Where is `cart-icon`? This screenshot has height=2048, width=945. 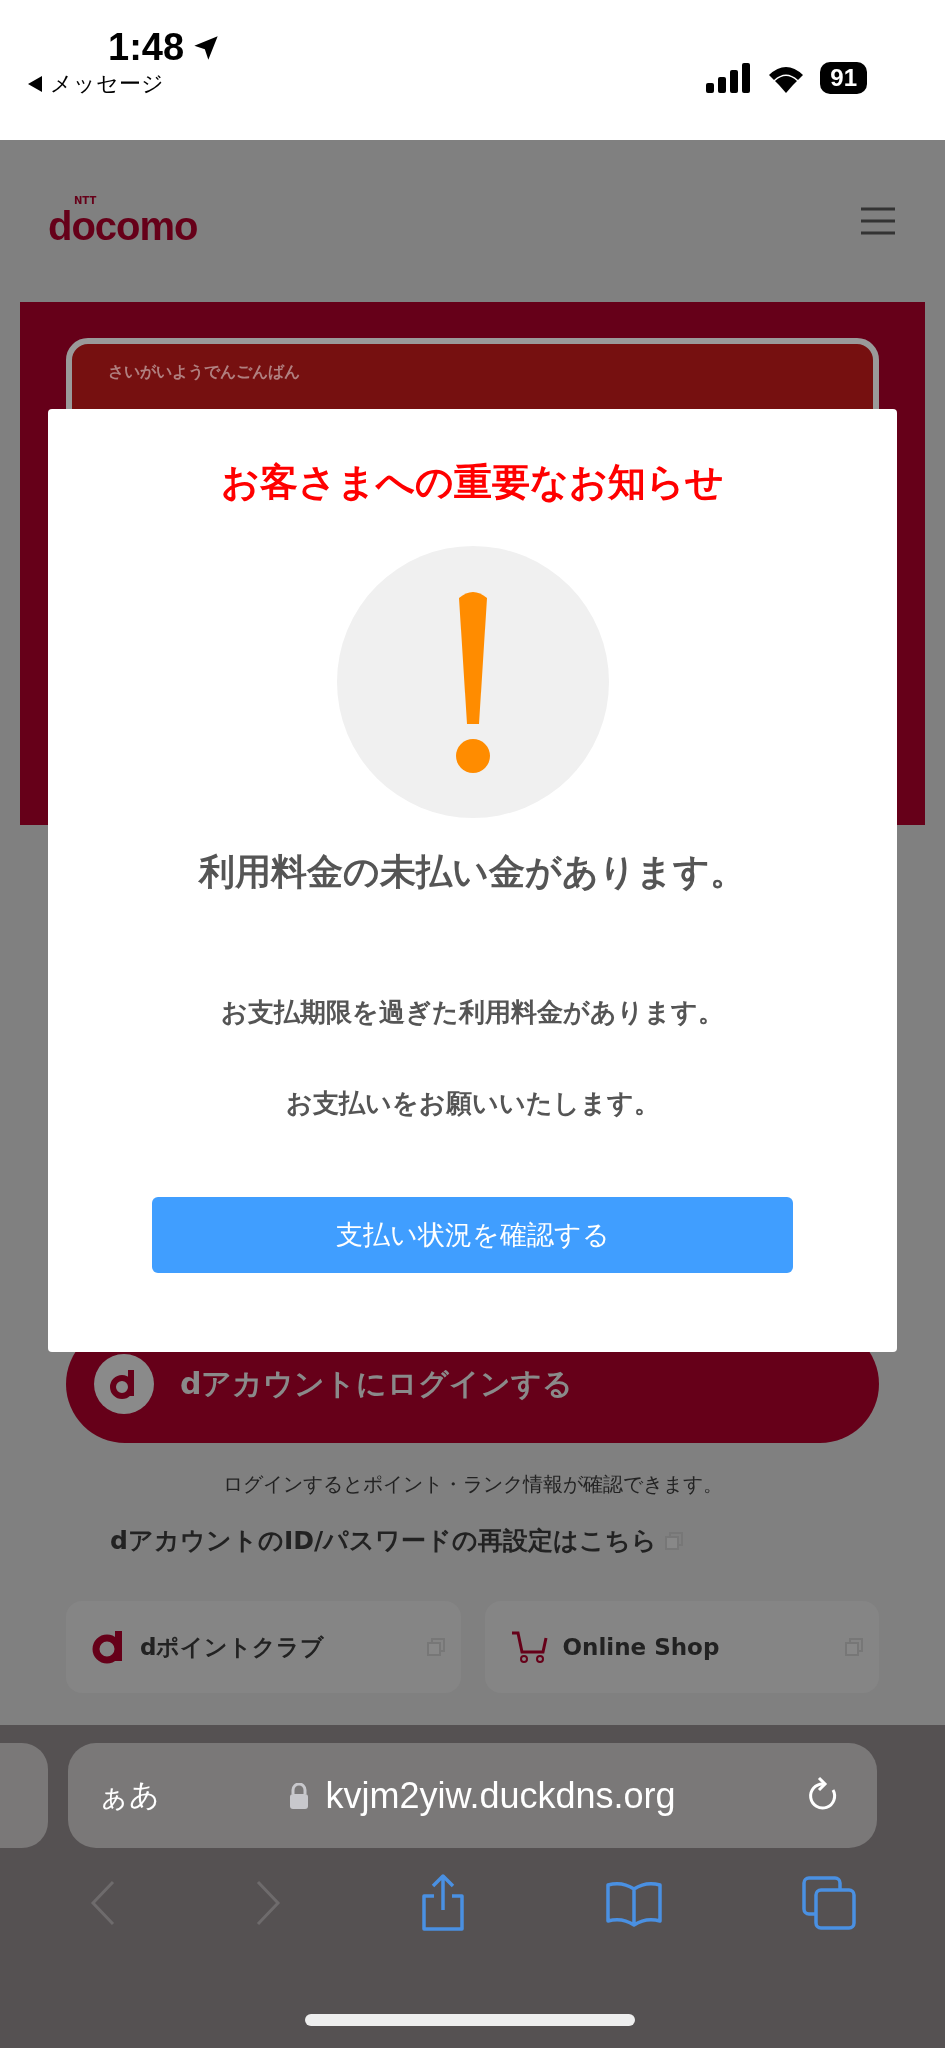 cart-icon is located at coordinates (529, 1647).